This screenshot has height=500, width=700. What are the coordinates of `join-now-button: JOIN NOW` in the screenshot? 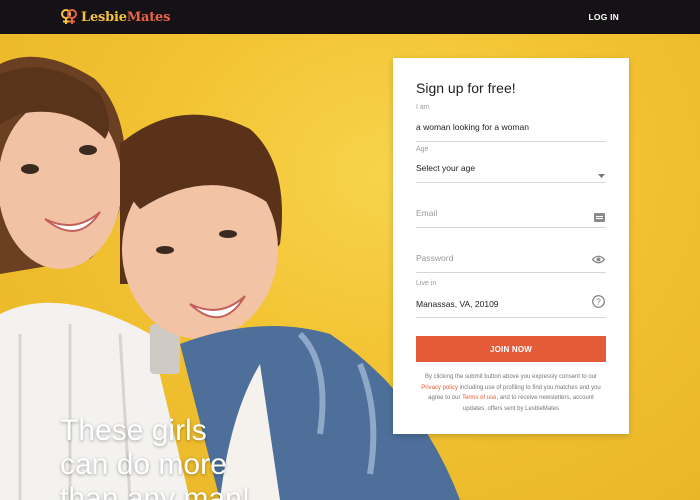 It's located at (511, 349).